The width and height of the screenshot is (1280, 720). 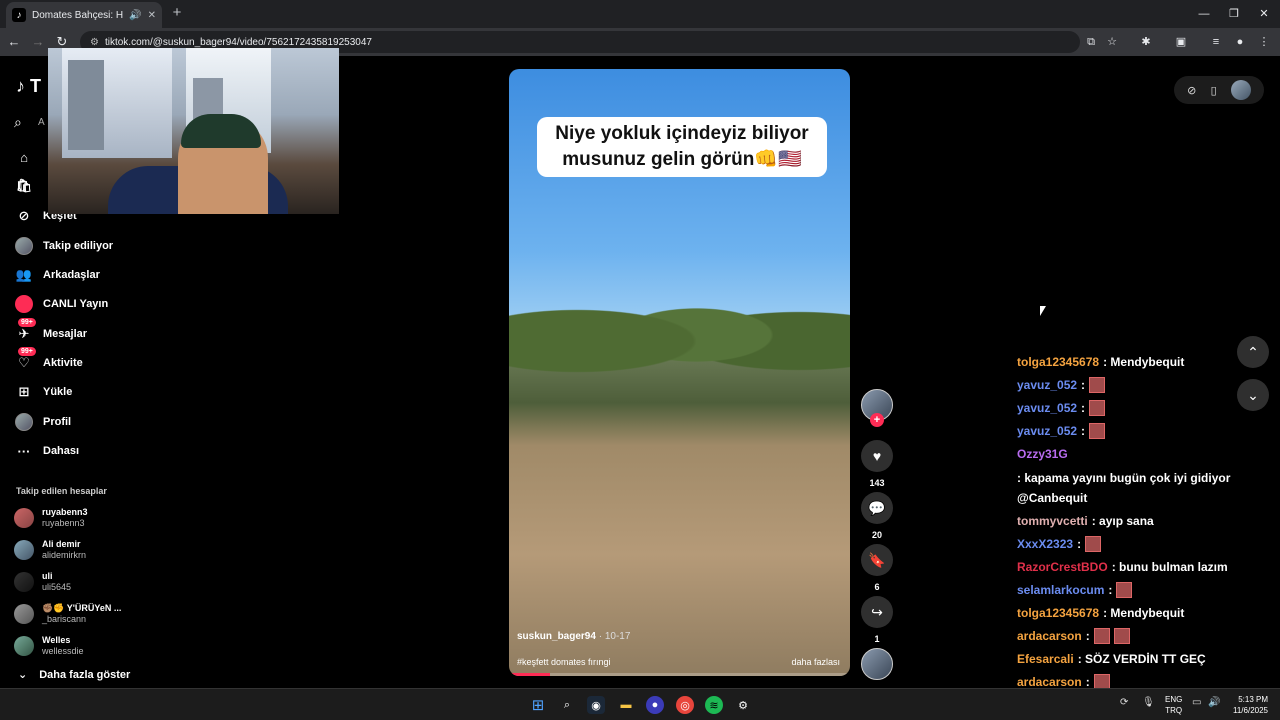 What do you see at coordinates (63, 523) in the screenshot?
I see `account-username: ruyabenn3` at bounding box center [63, 523].